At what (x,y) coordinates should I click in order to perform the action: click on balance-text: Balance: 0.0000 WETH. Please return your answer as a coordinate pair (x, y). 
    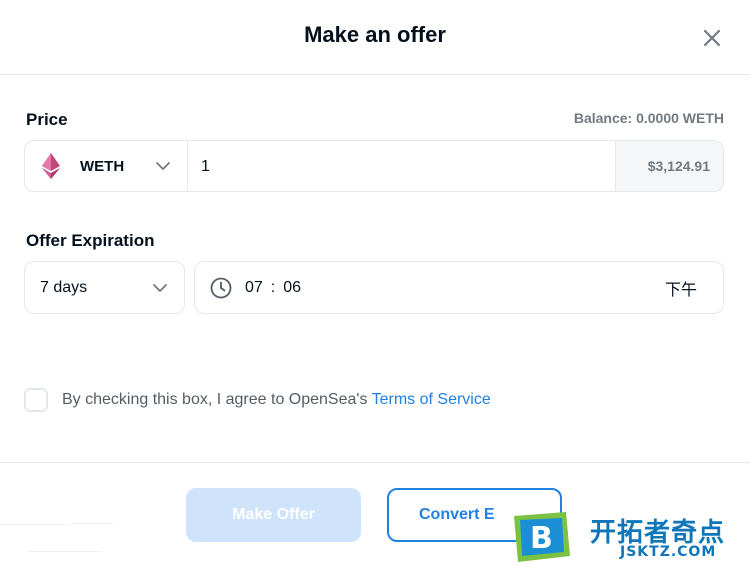
    Looking at the image, I should click on (648, 118).